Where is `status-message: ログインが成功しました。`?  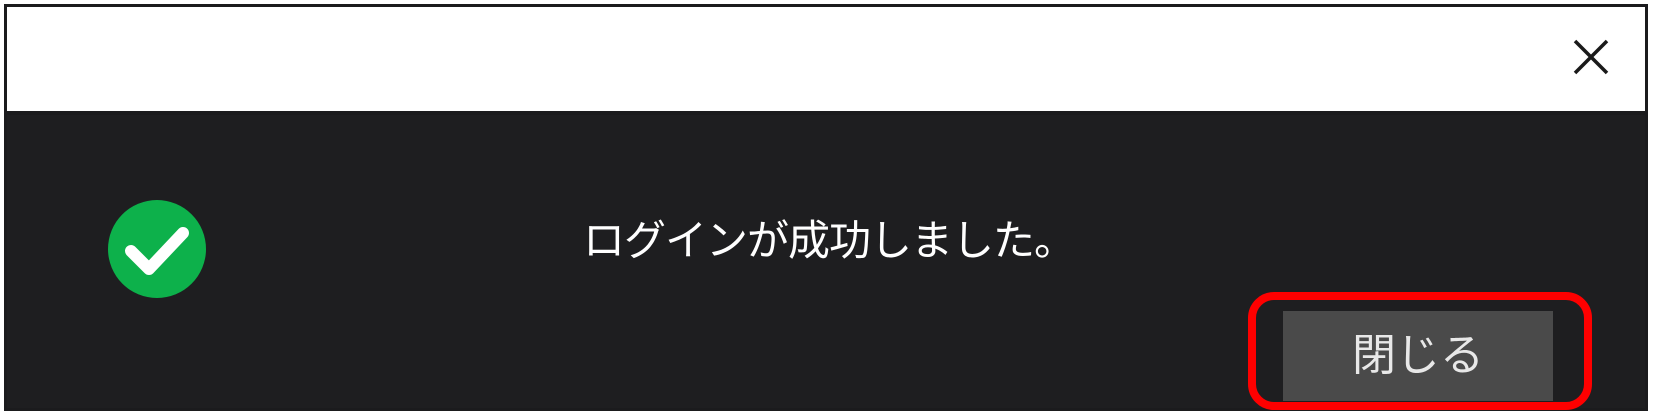 status-message: ログインが成功しました。 is located at coordinates (829, 240).